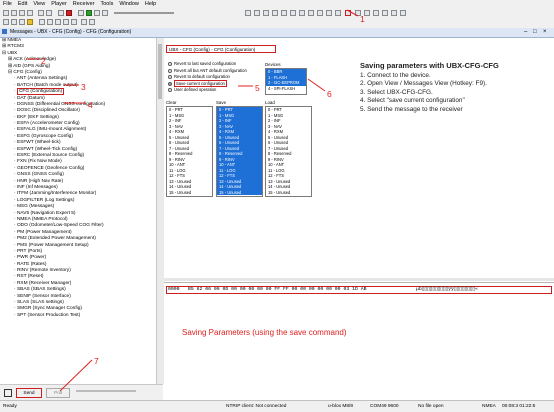 This screenshot has width=554, height=412. Describe the element at coordinates (519, 406) in the screenshot. I see `status-time: 00:08:3 01:22:5` at that location.